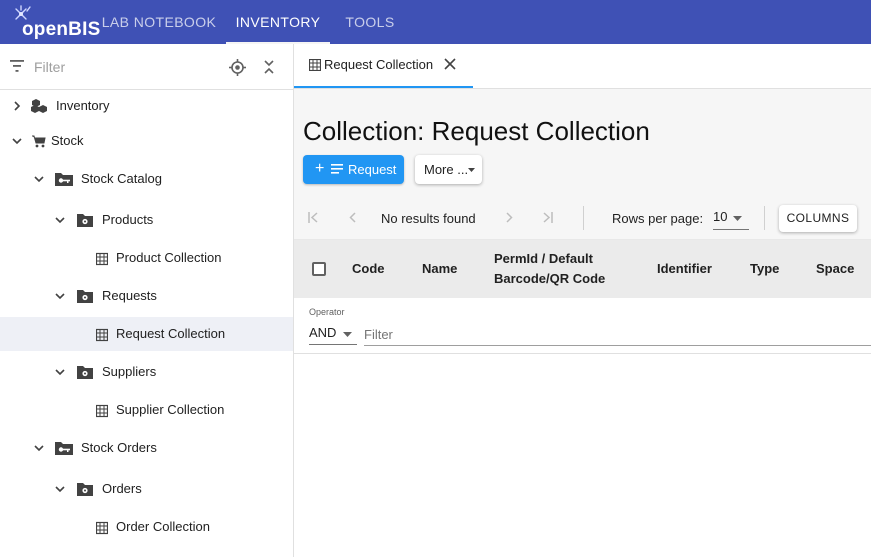 The image size is (871, 557). Describe the element at coordinates (17, 106) in the screenshot. I see `chevron-right-icon` at that location.